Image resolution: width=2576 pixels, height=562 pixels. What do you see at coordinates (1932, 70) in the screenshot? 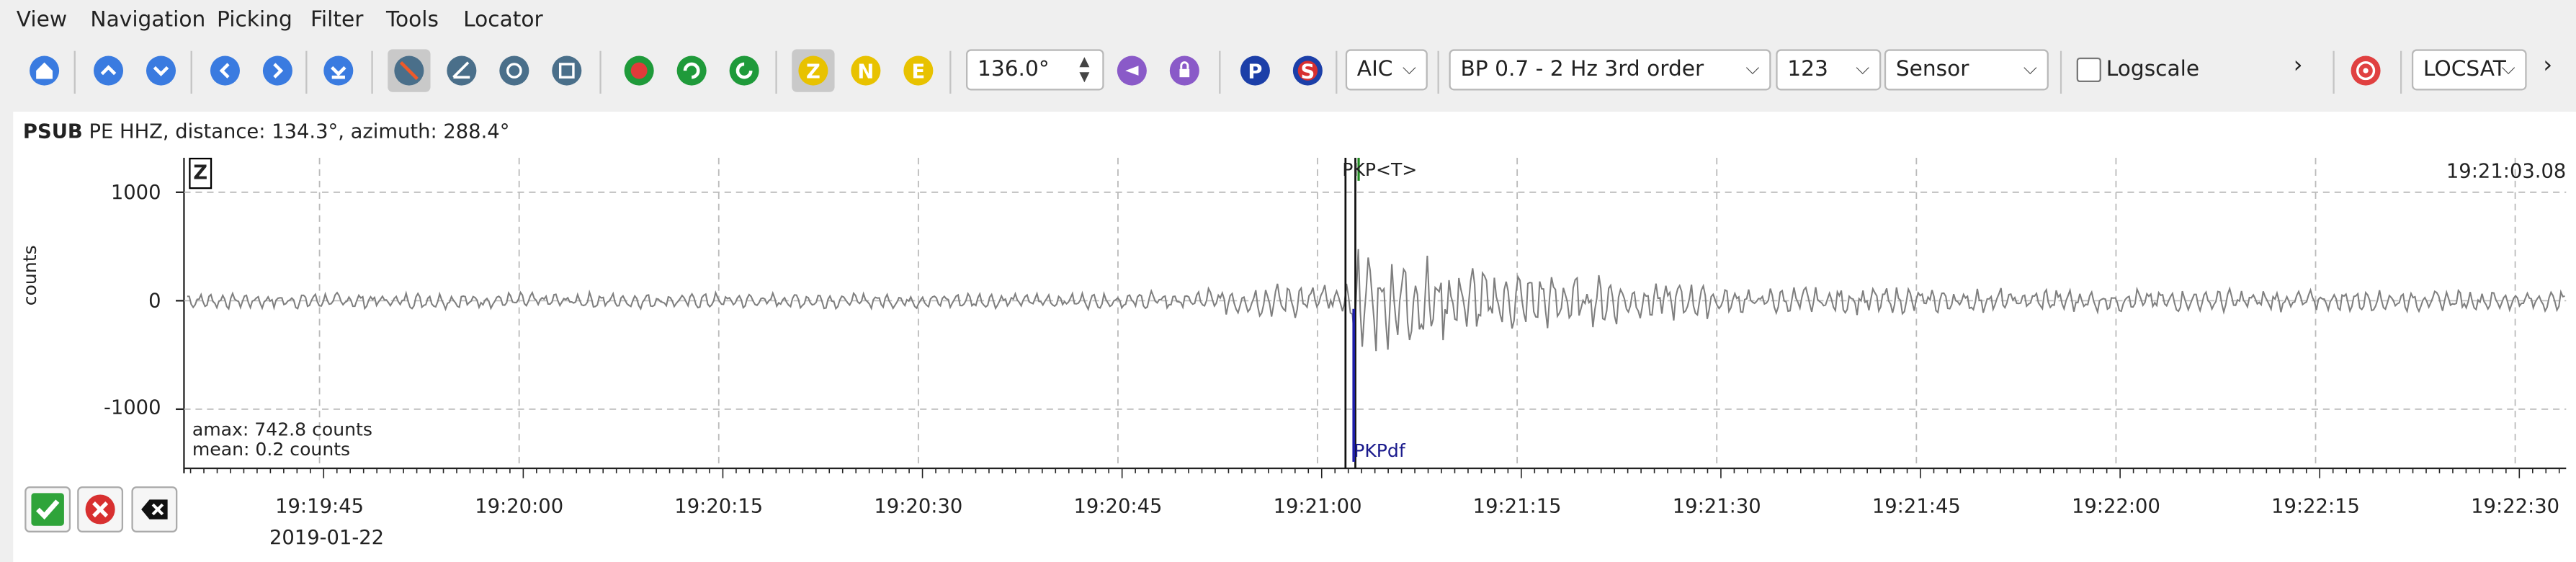
I see `unit-value: Sensor` at bounding box center [1932, 70].